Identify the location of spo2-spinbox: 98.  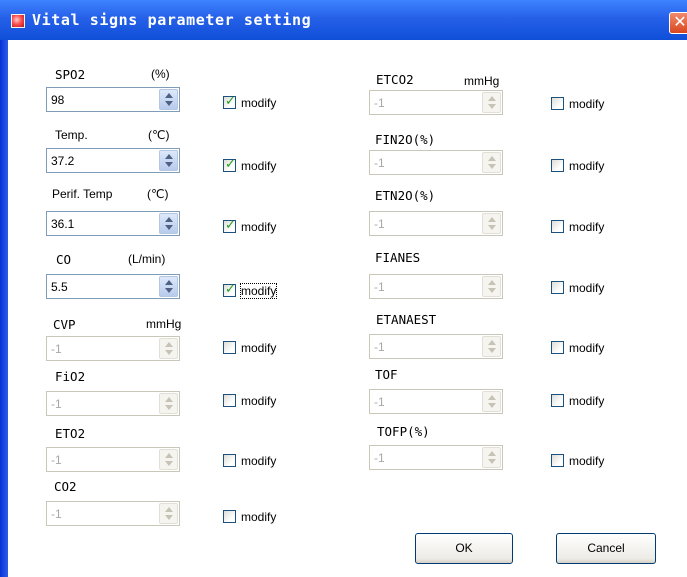
(113, 99).